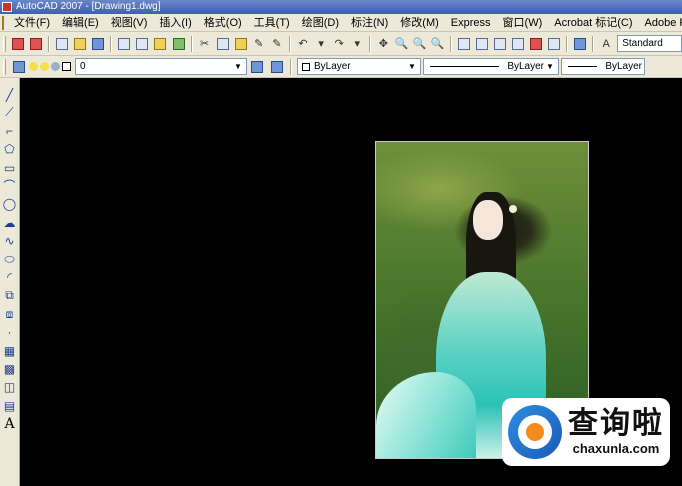 The width and height of the screenshot is (682, 486). Describe the element at coordinates (36, 44) in the screenshot. I see `acrobat-markup-icon` at that location.